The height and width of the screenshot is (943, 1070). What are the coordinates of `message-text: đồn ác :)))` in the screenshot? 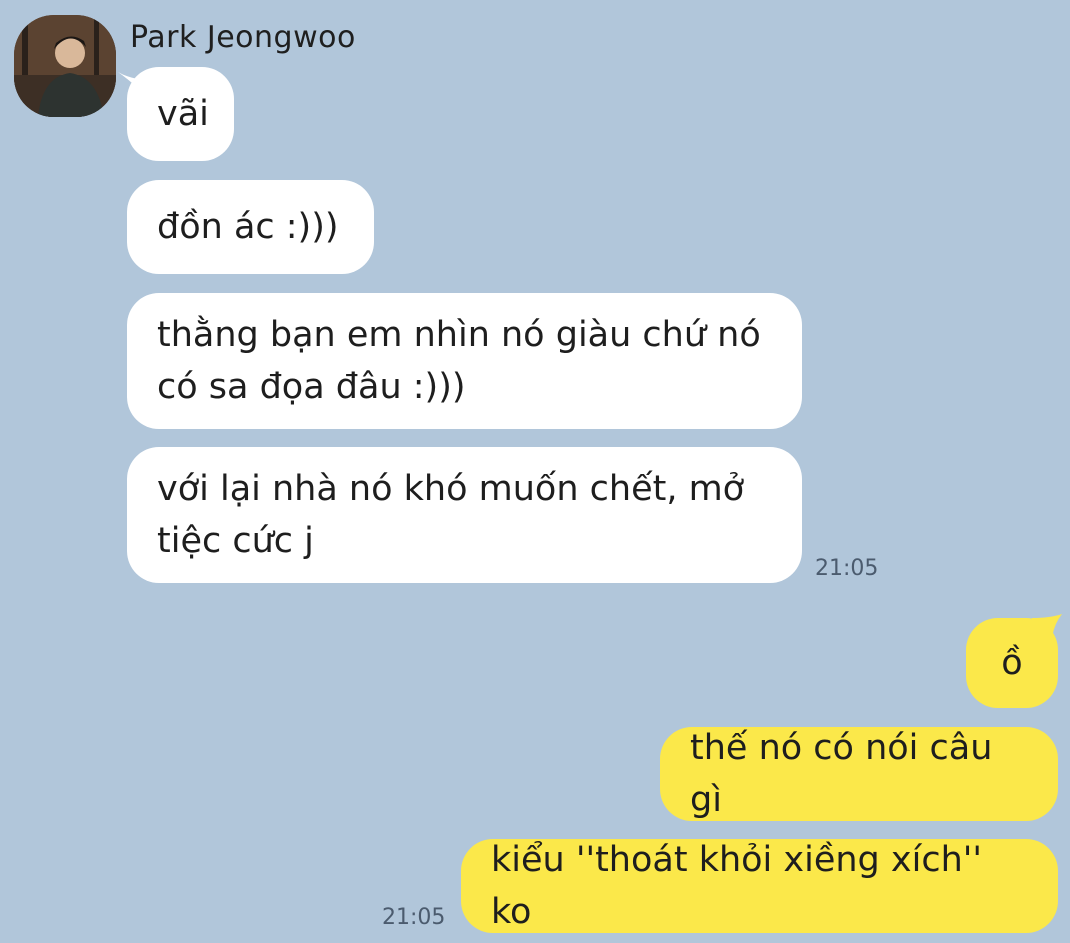 It's located at (248, 227).